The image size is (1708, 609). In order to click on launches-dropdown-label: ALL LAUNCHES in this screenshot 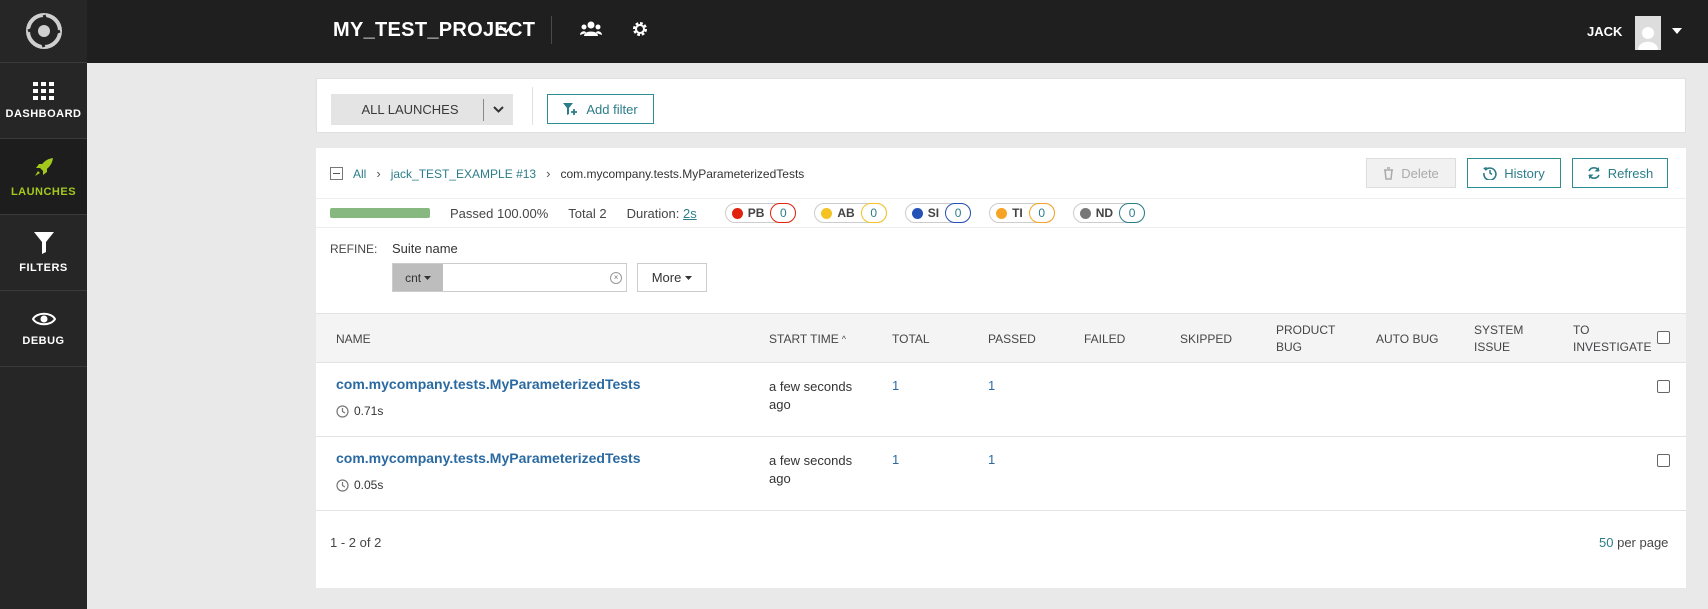, I will do `click(410, 109)`.